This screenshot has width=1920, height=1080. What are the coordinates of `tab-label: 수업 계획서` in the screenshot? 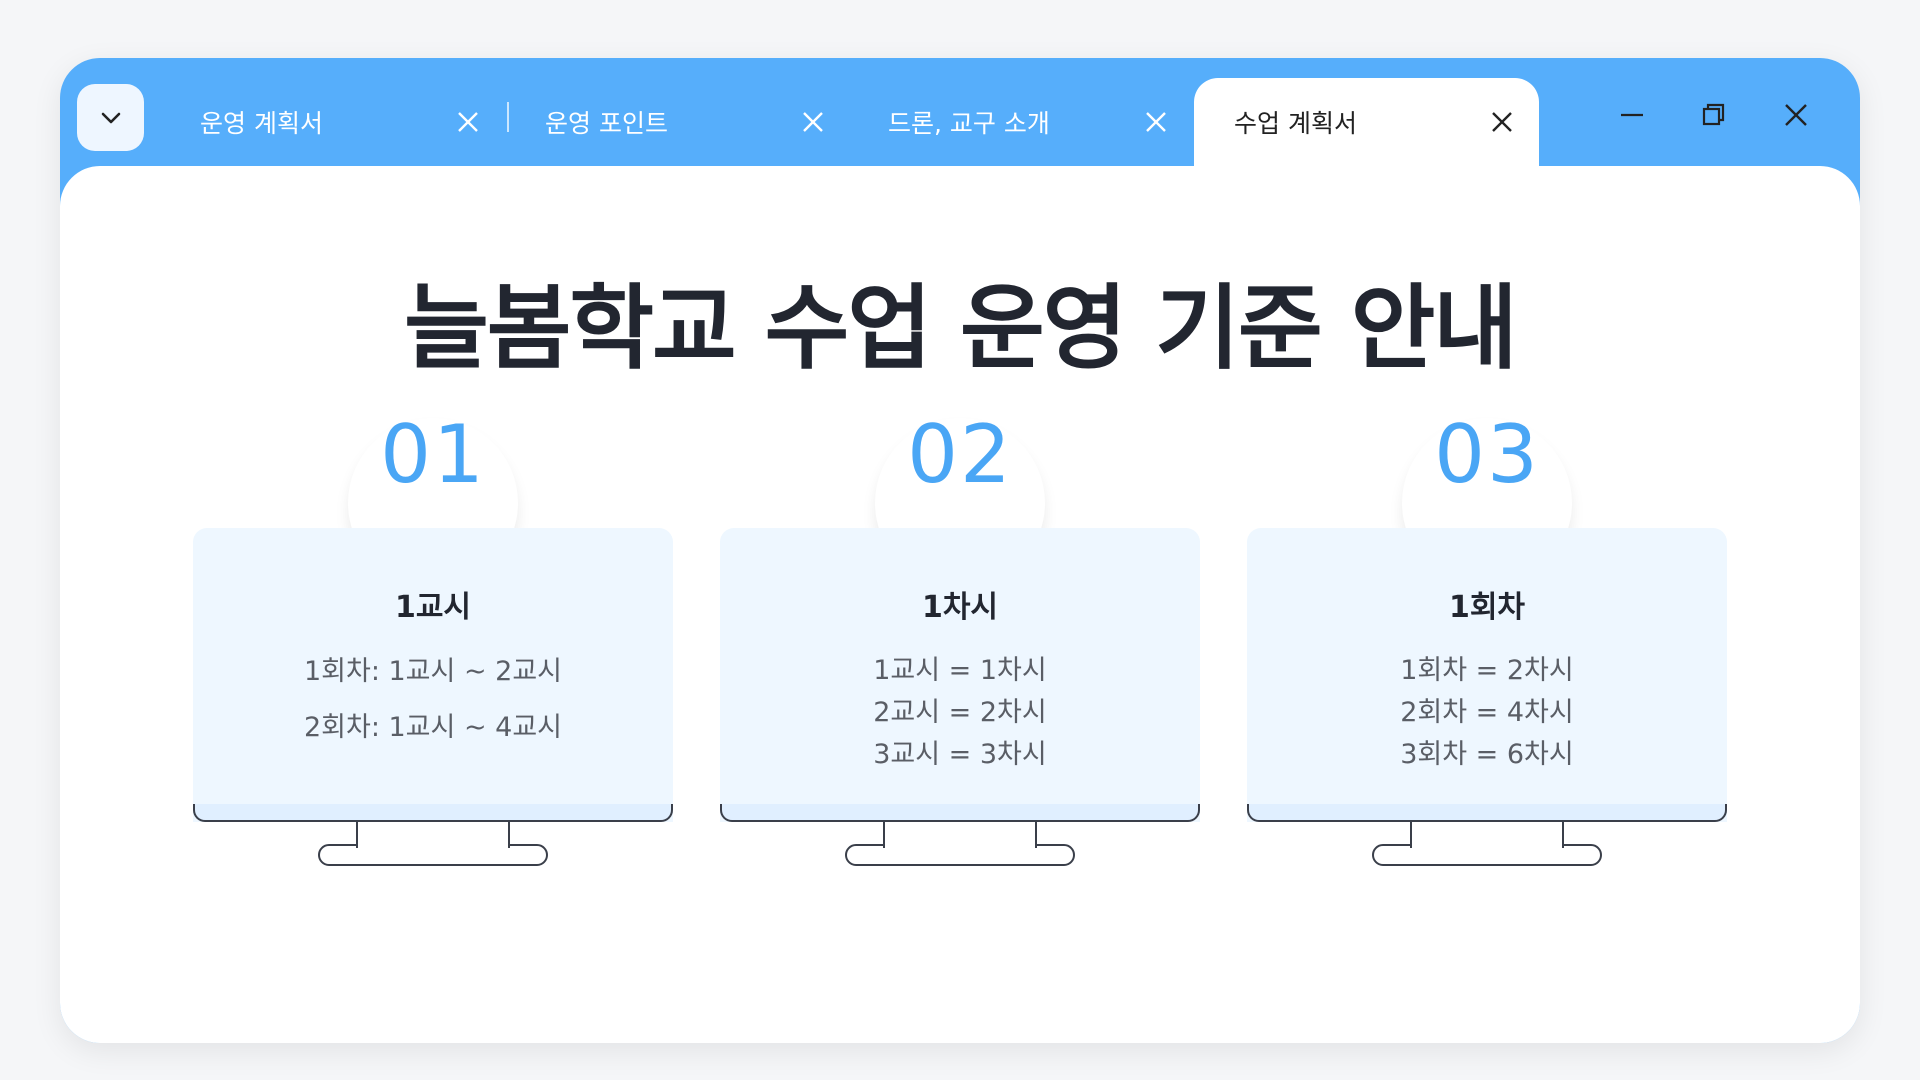 It's located at (1295, 123).